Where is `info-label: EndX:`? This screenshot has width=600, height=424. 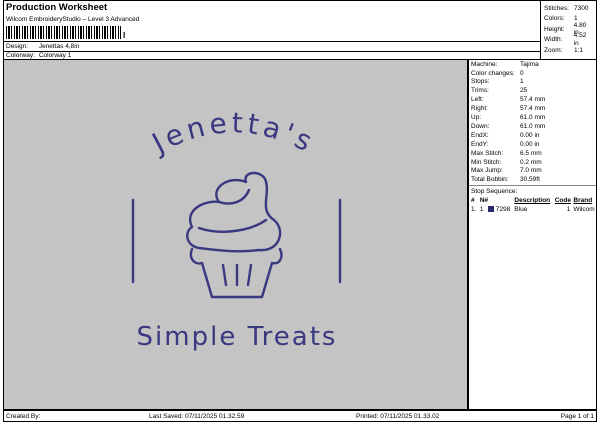 info-label: EndX: is located at coordinates (480, 135).